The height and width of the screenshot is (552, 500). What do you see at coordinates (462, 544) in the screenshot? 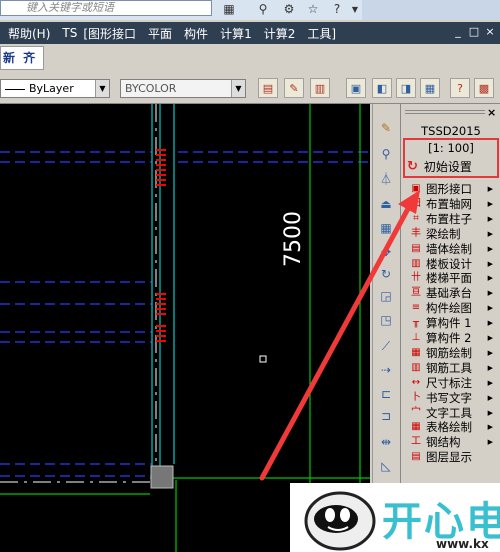
I see `logo-url: www.kx` at bounding box center [462, 544].